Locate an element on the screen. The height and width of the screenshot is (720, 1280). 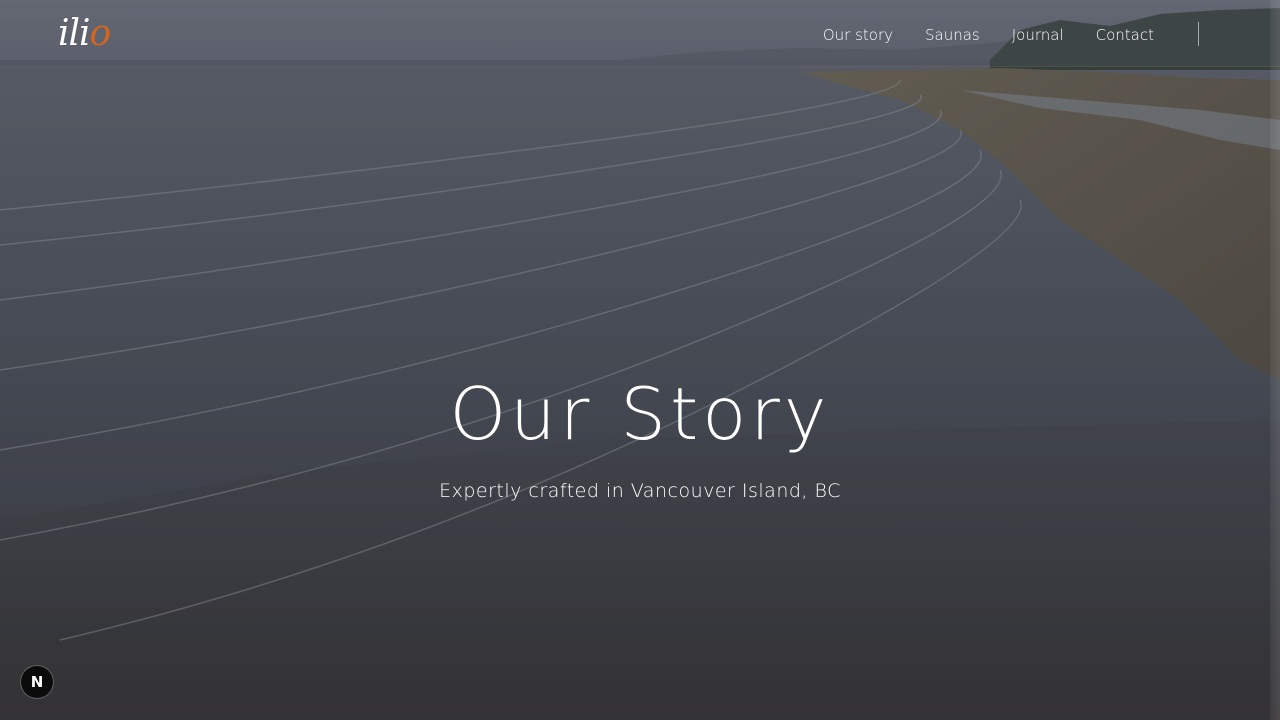
nextjs-icon: N is located at coordinates (37, 682).